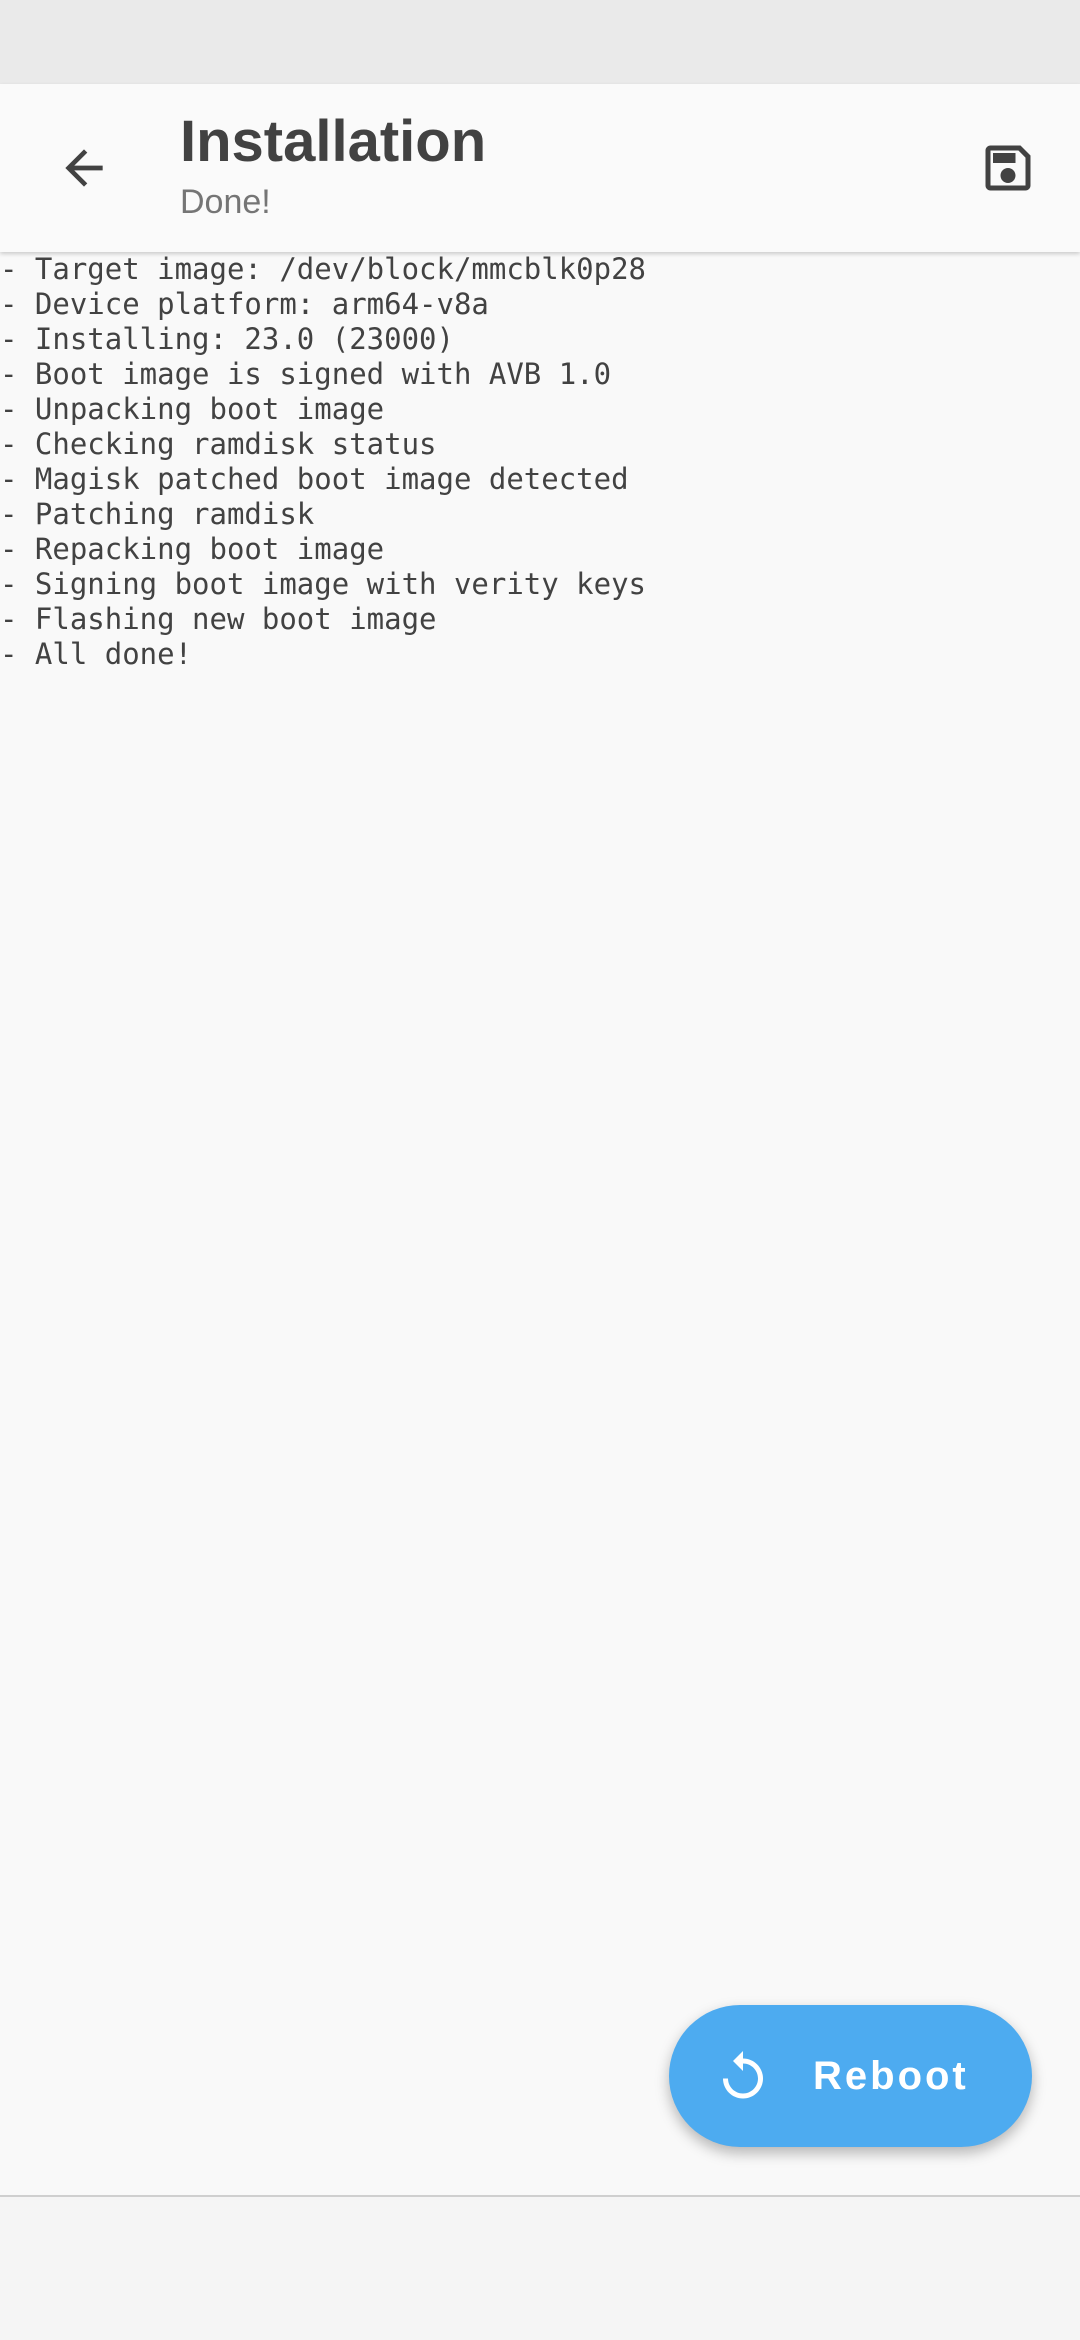 Image resolution: width=1080 pixels, height=2340 pixels. What do you see at coordinates (323, 584) in the screenshot?
I see `log-line: - Signing boot image with verity keys` at bounding box center [323, 584].